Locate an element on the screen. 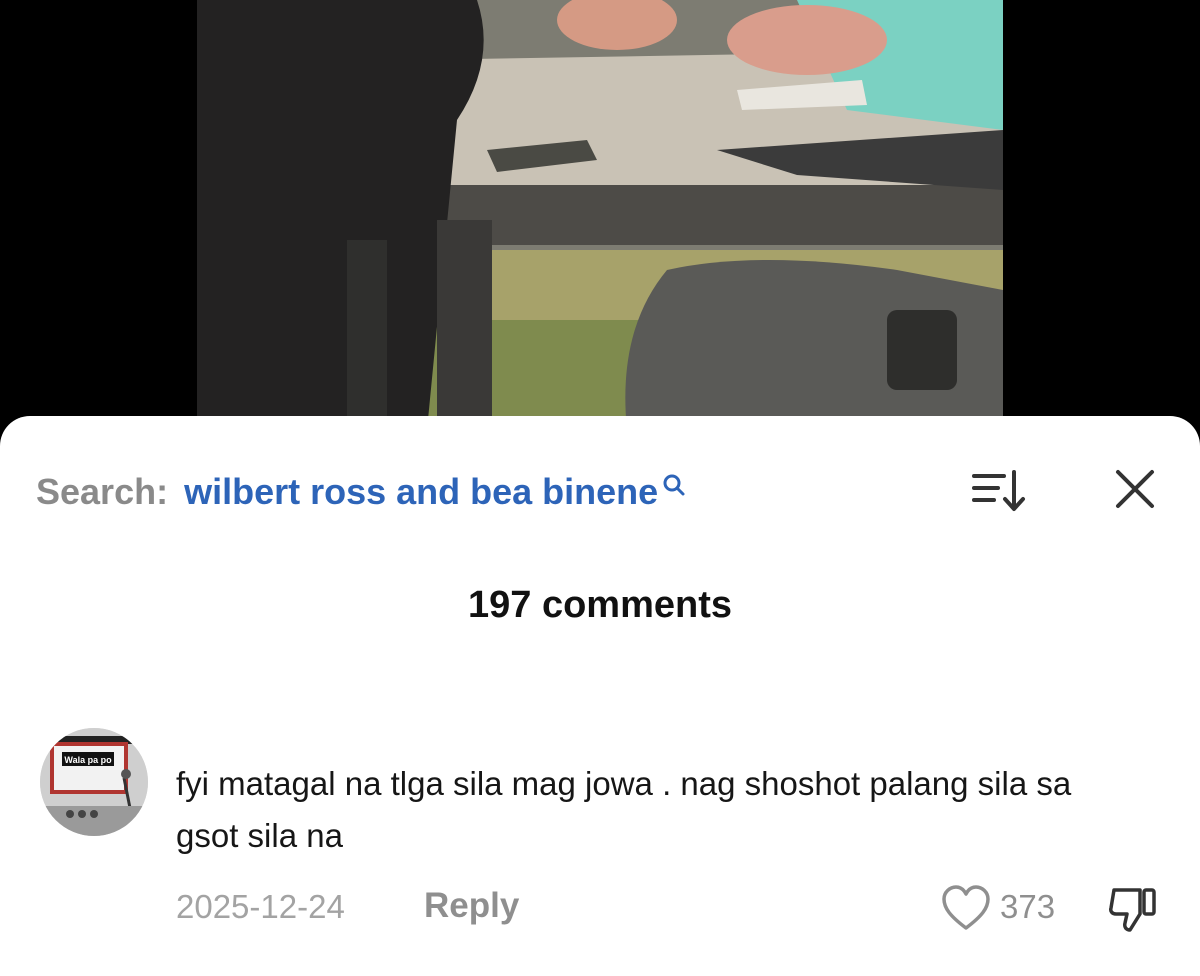 The image size is (1200, 976). close-icon is located at coordinates (1135, 495).